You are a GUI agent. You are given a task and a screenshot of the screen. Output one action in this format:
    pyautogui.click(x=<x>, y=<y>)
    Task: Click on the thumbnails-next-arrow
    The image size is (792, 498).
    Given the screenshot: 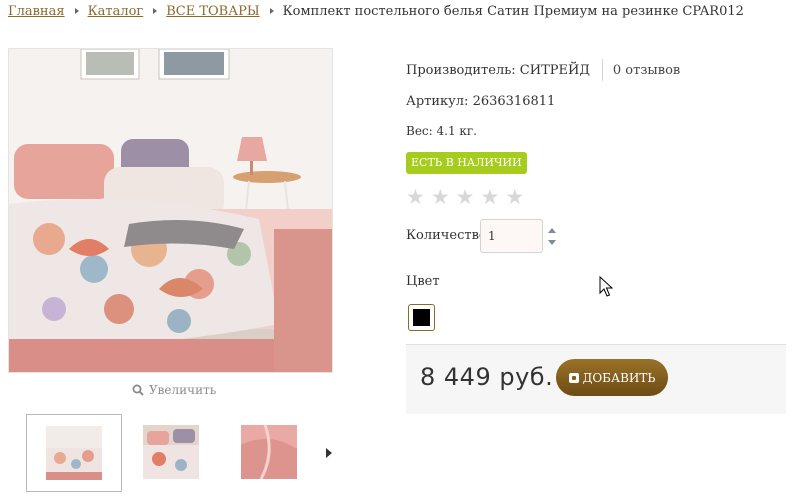 What is the action you would take?
    pyautogui.click(x=329, y=453)
    